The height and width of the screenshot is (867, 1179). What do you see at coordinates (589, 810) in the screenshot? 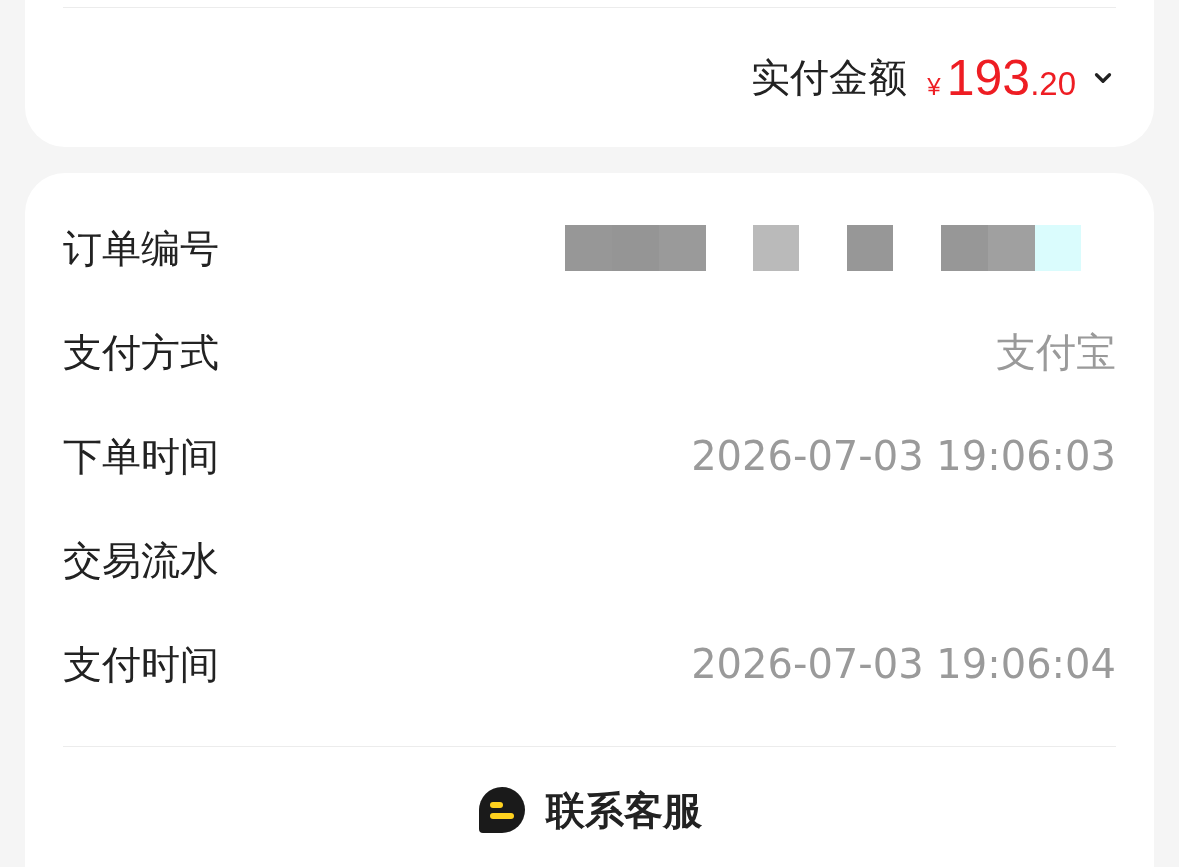
I see `contact-support-button: 联系客服` at bounding box center [589, 810].